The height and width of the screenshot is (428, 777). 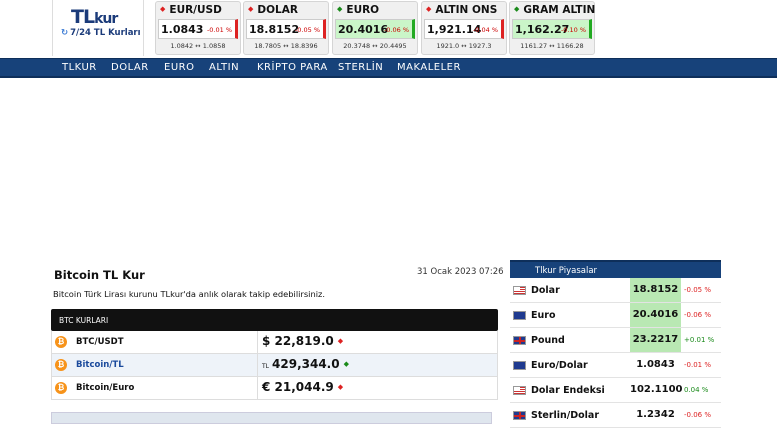 I want to click on market-row-pound: Pound 23.2217 +0.01 %, so click(x=615, y=340).